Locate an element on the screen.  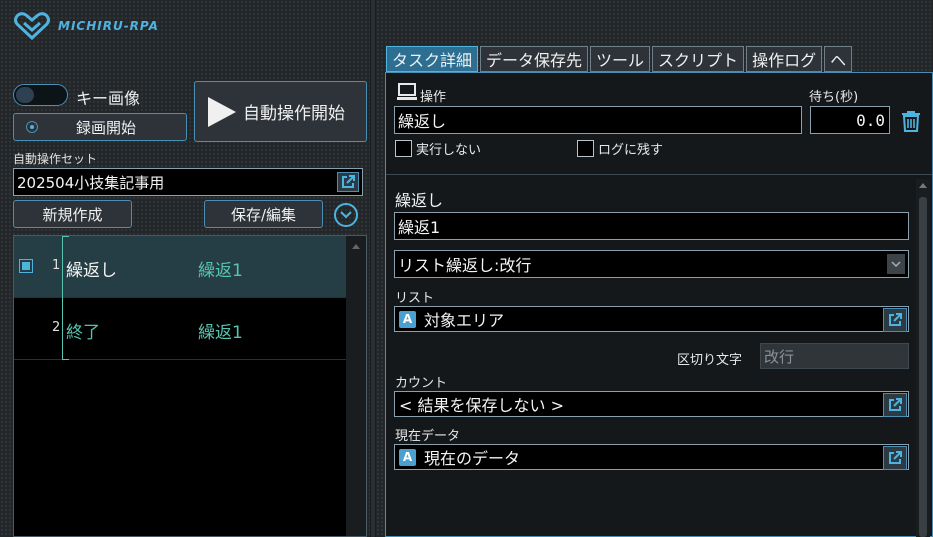
new-create-button: 新規作成 is located at coordinates (72, 214).